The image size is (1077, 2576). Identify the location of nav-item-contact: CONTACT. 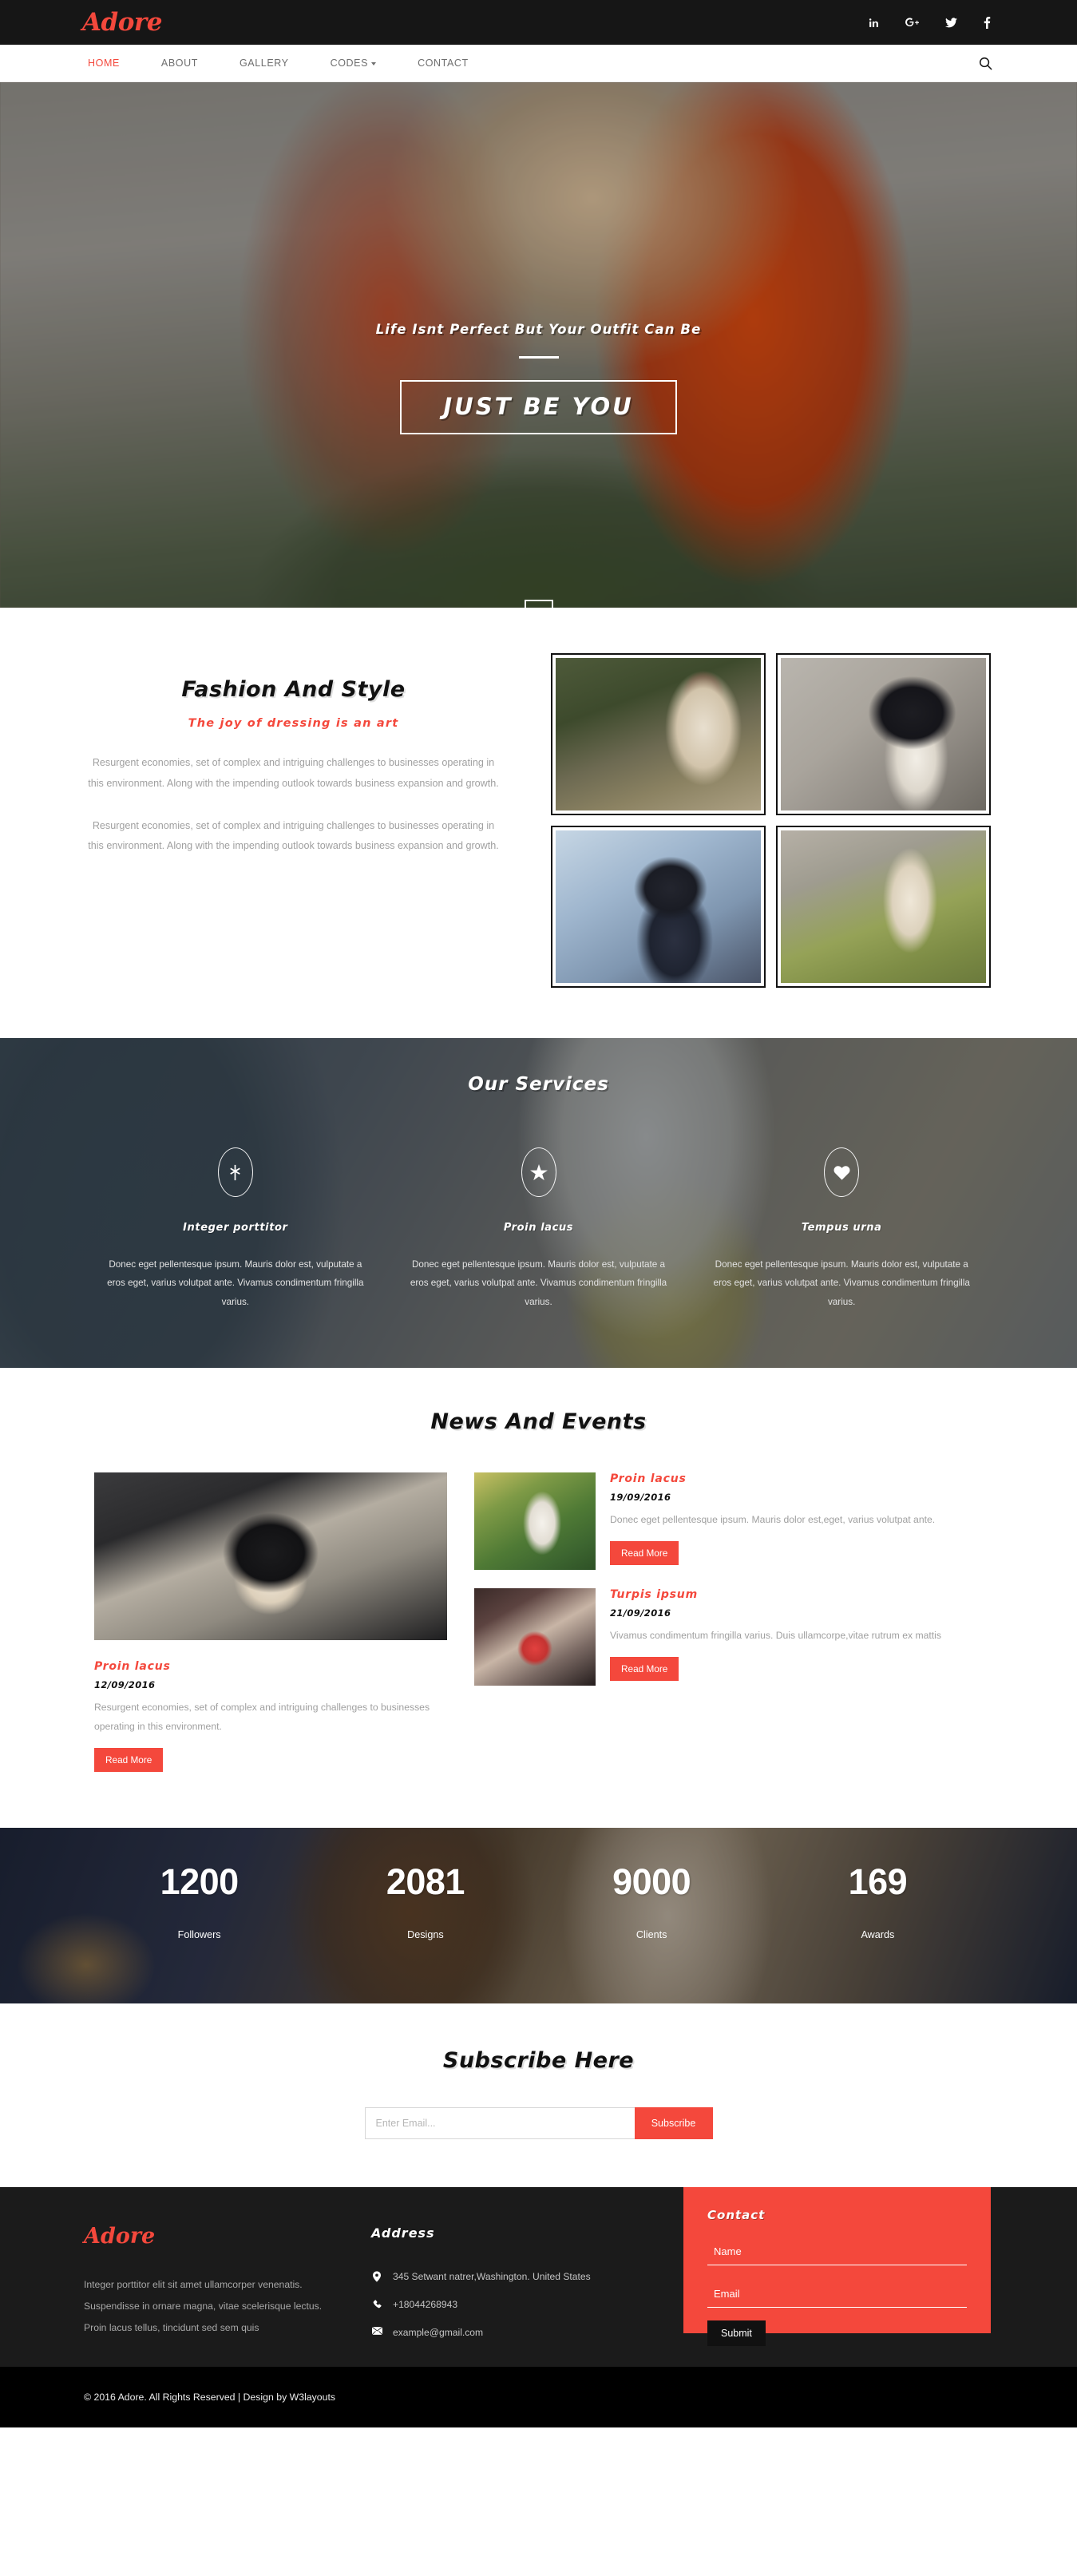
(444, 63).